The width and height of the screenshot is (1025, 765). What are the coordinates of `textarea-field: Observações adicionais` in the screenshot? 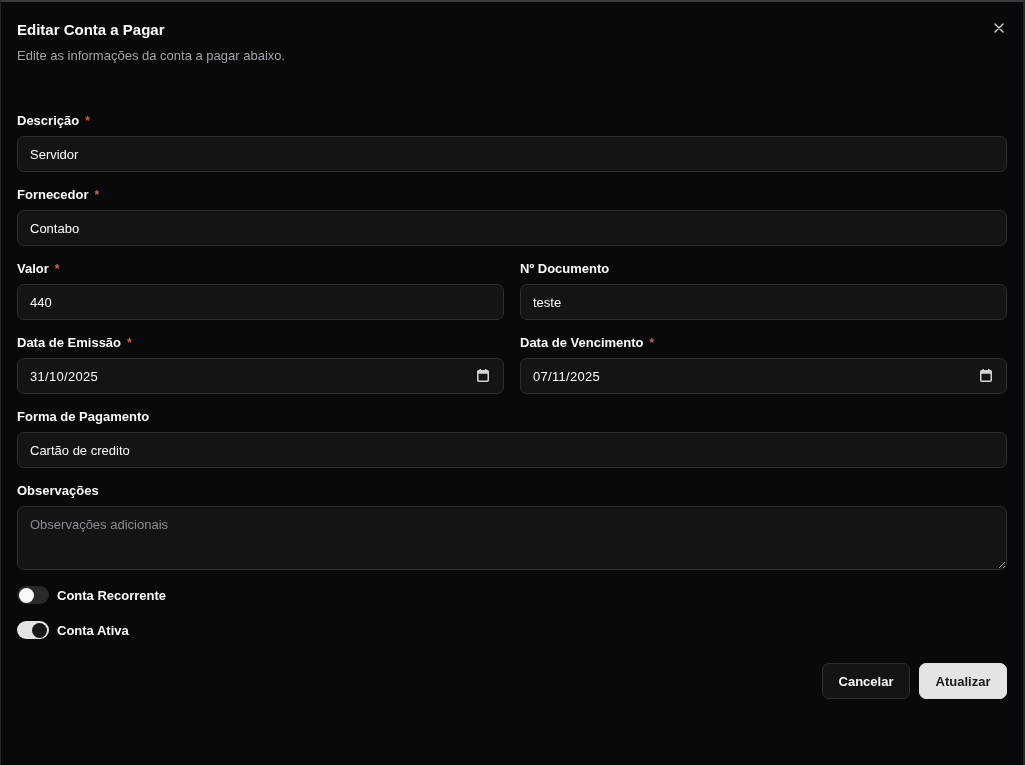 It's located at (512, 538).